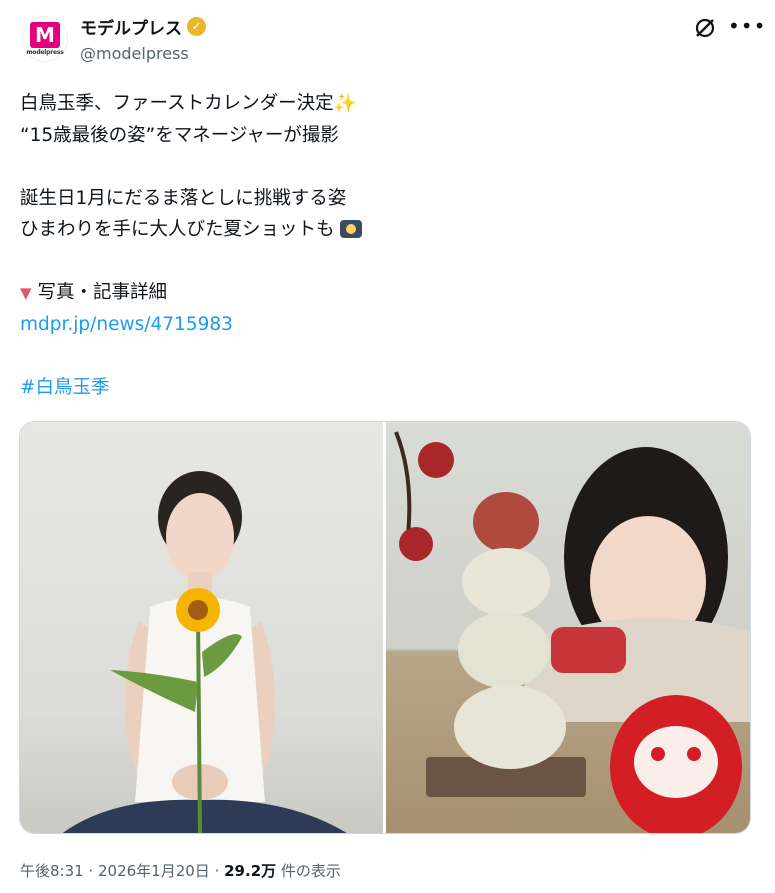 The image size is (775, 893). What do you see at coordinates (250, 871) in the screenshot?
I see `view-count: 29.2万` at bounding box center [250, 871].